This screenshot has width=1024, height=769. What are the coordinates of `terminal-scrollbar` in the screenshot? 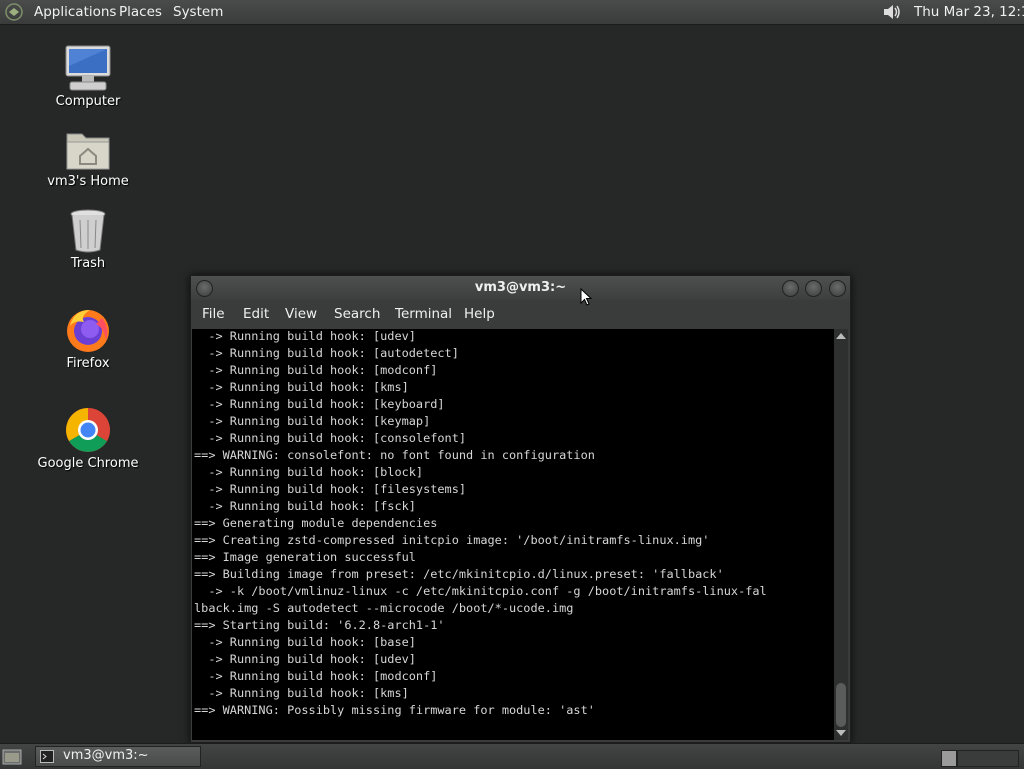 It's located at (841, 534).